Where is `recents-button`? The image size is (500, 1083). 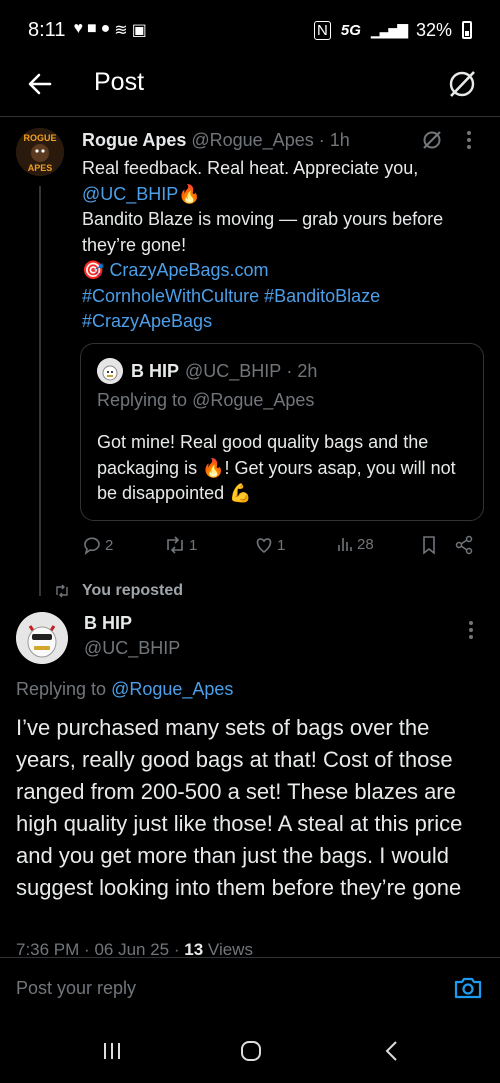 recents-button is located at coordinates (112, 1051).